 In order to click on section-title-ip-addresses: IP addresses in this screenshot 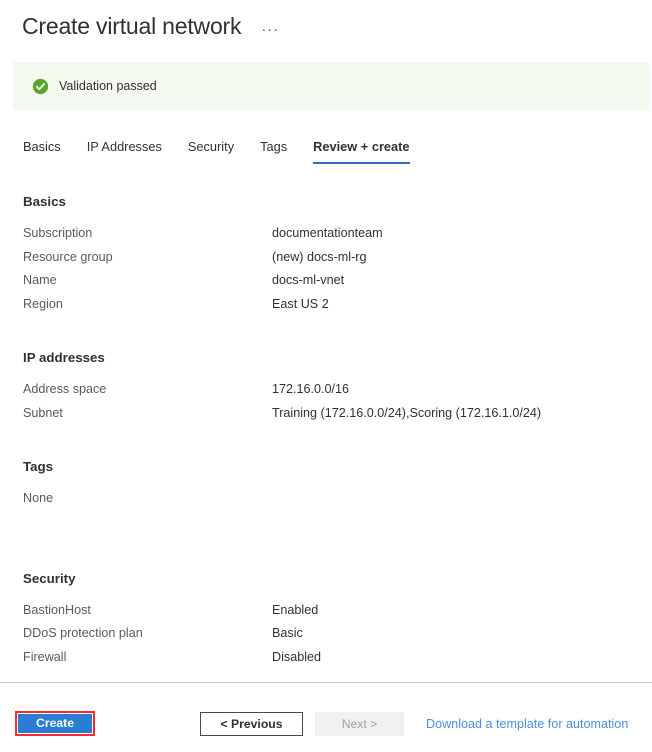, I will do `click(64, 357)`.